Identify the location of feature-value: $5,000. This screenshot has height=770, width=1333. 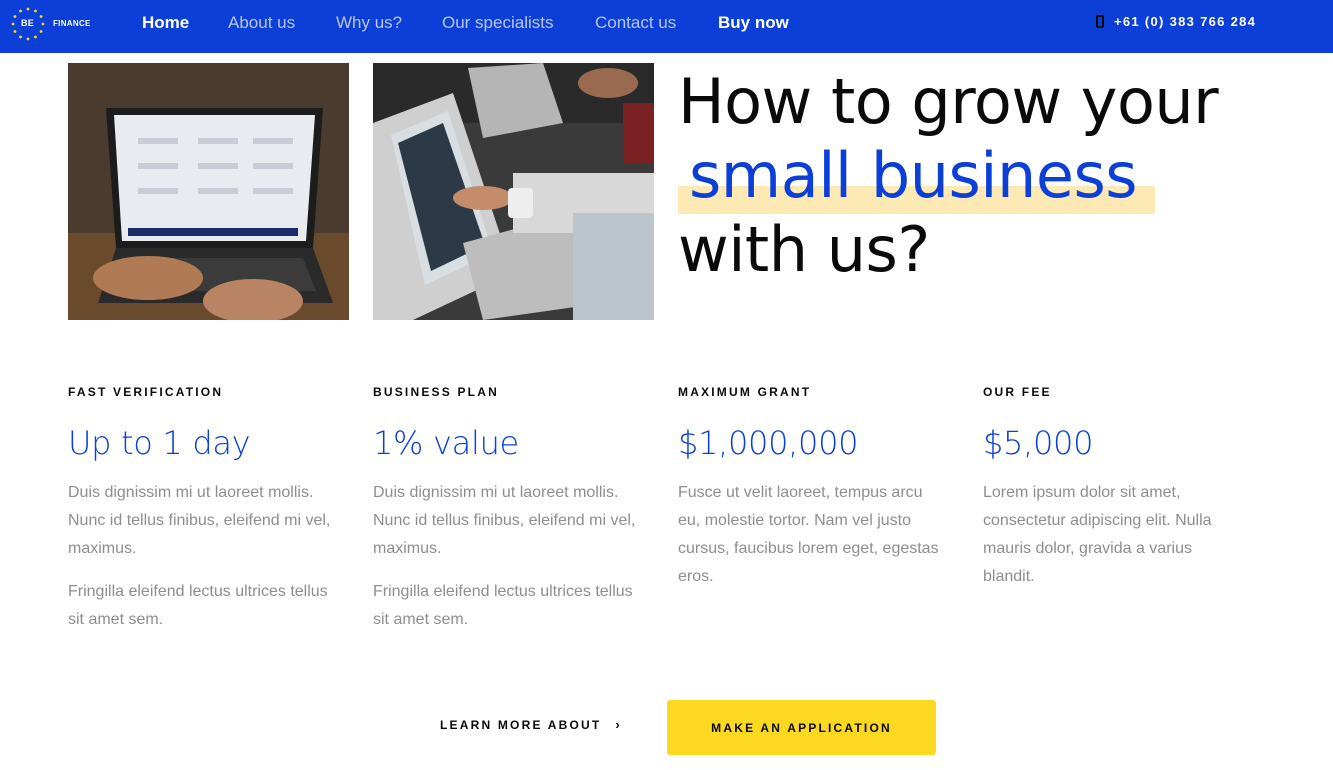
(1038, 443).